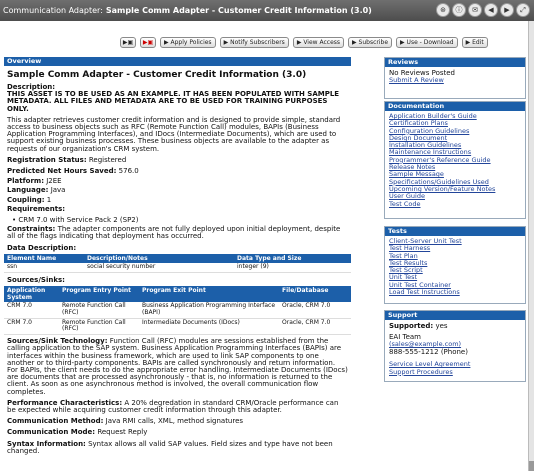  I want to click on export-icon: ▶▣, so click(128, 42).